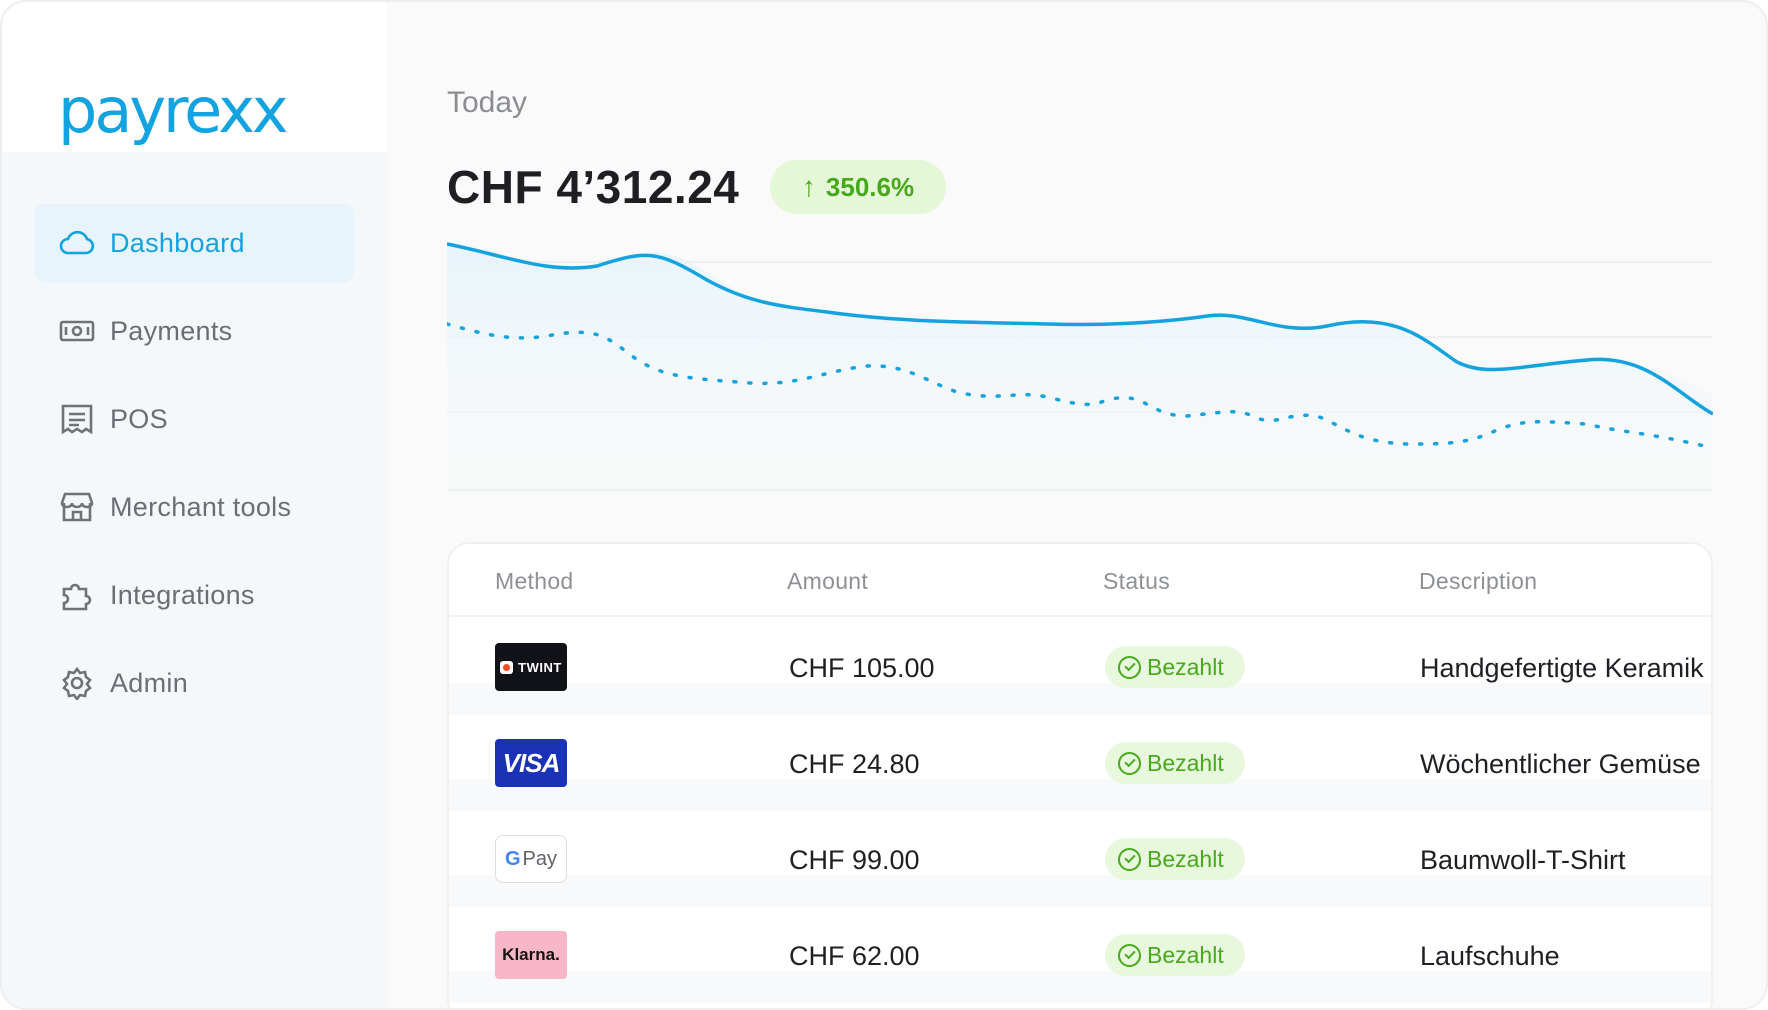 Image resolution: width=1768 pixels, height=1010 pixels. Describe the element at coordinates (1136, 581) in the screenshot. I see `column-header-status: Status` at that location.